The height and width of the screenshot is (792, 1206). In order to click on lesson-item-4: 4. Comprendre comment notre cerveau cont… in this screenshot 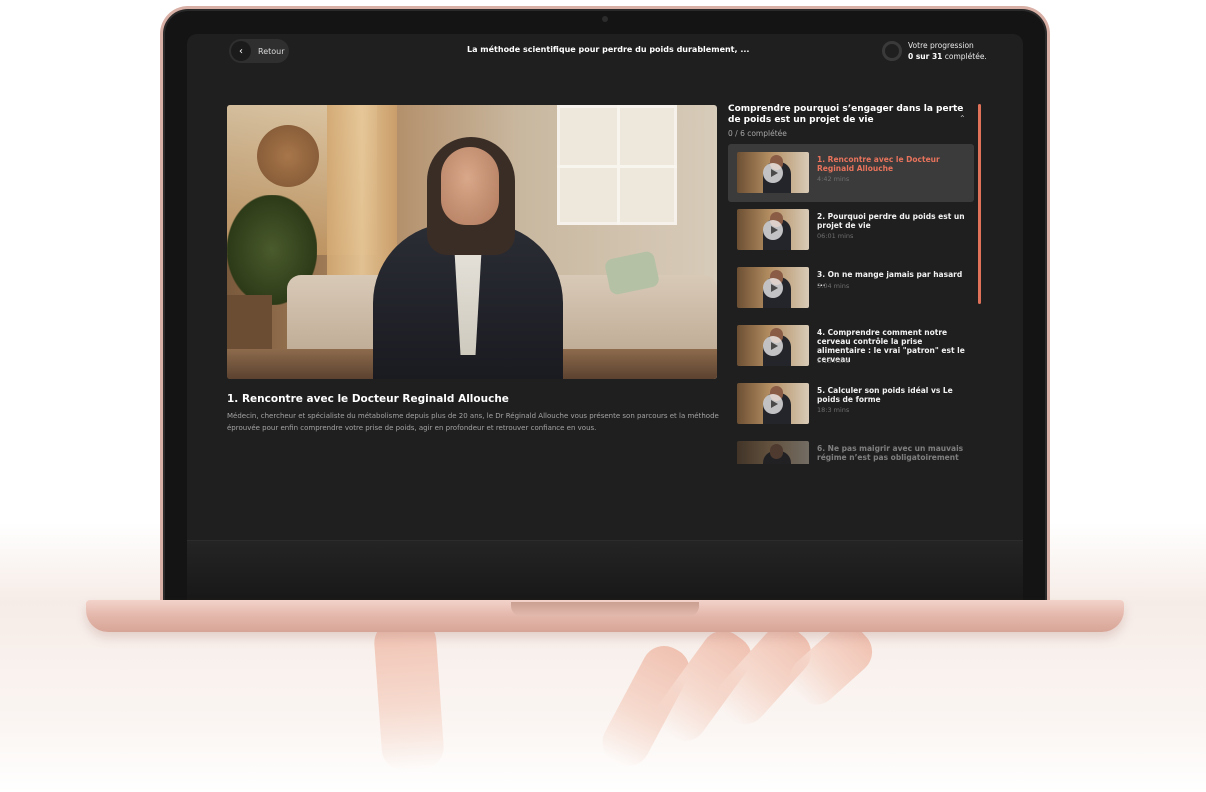, I will do `click(851, 346)`.